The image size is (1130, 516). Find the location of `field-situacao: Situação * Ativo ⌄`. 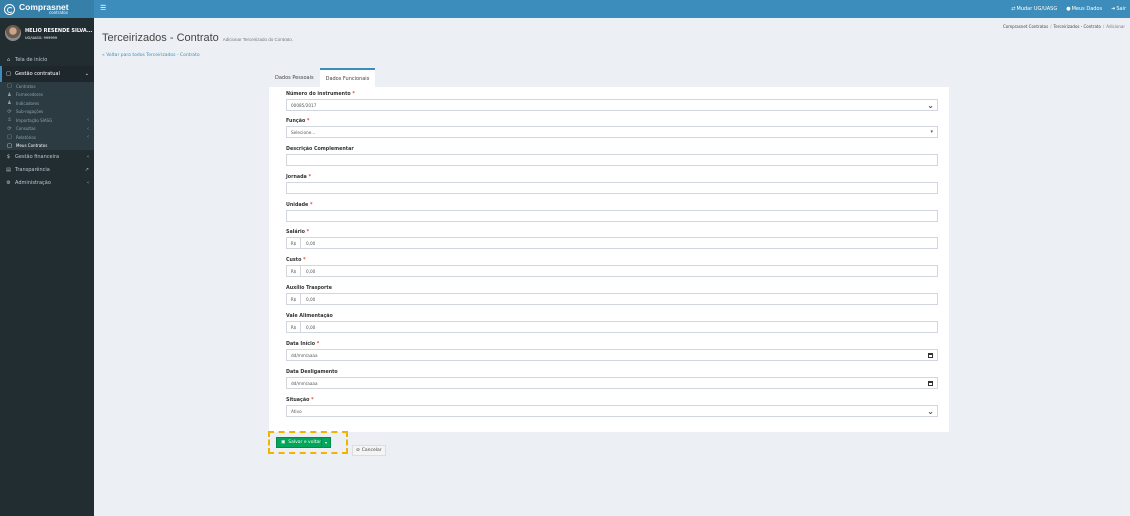

field-situacao: Situação * Ativo ⌄ is located at coordinates (612, 407).